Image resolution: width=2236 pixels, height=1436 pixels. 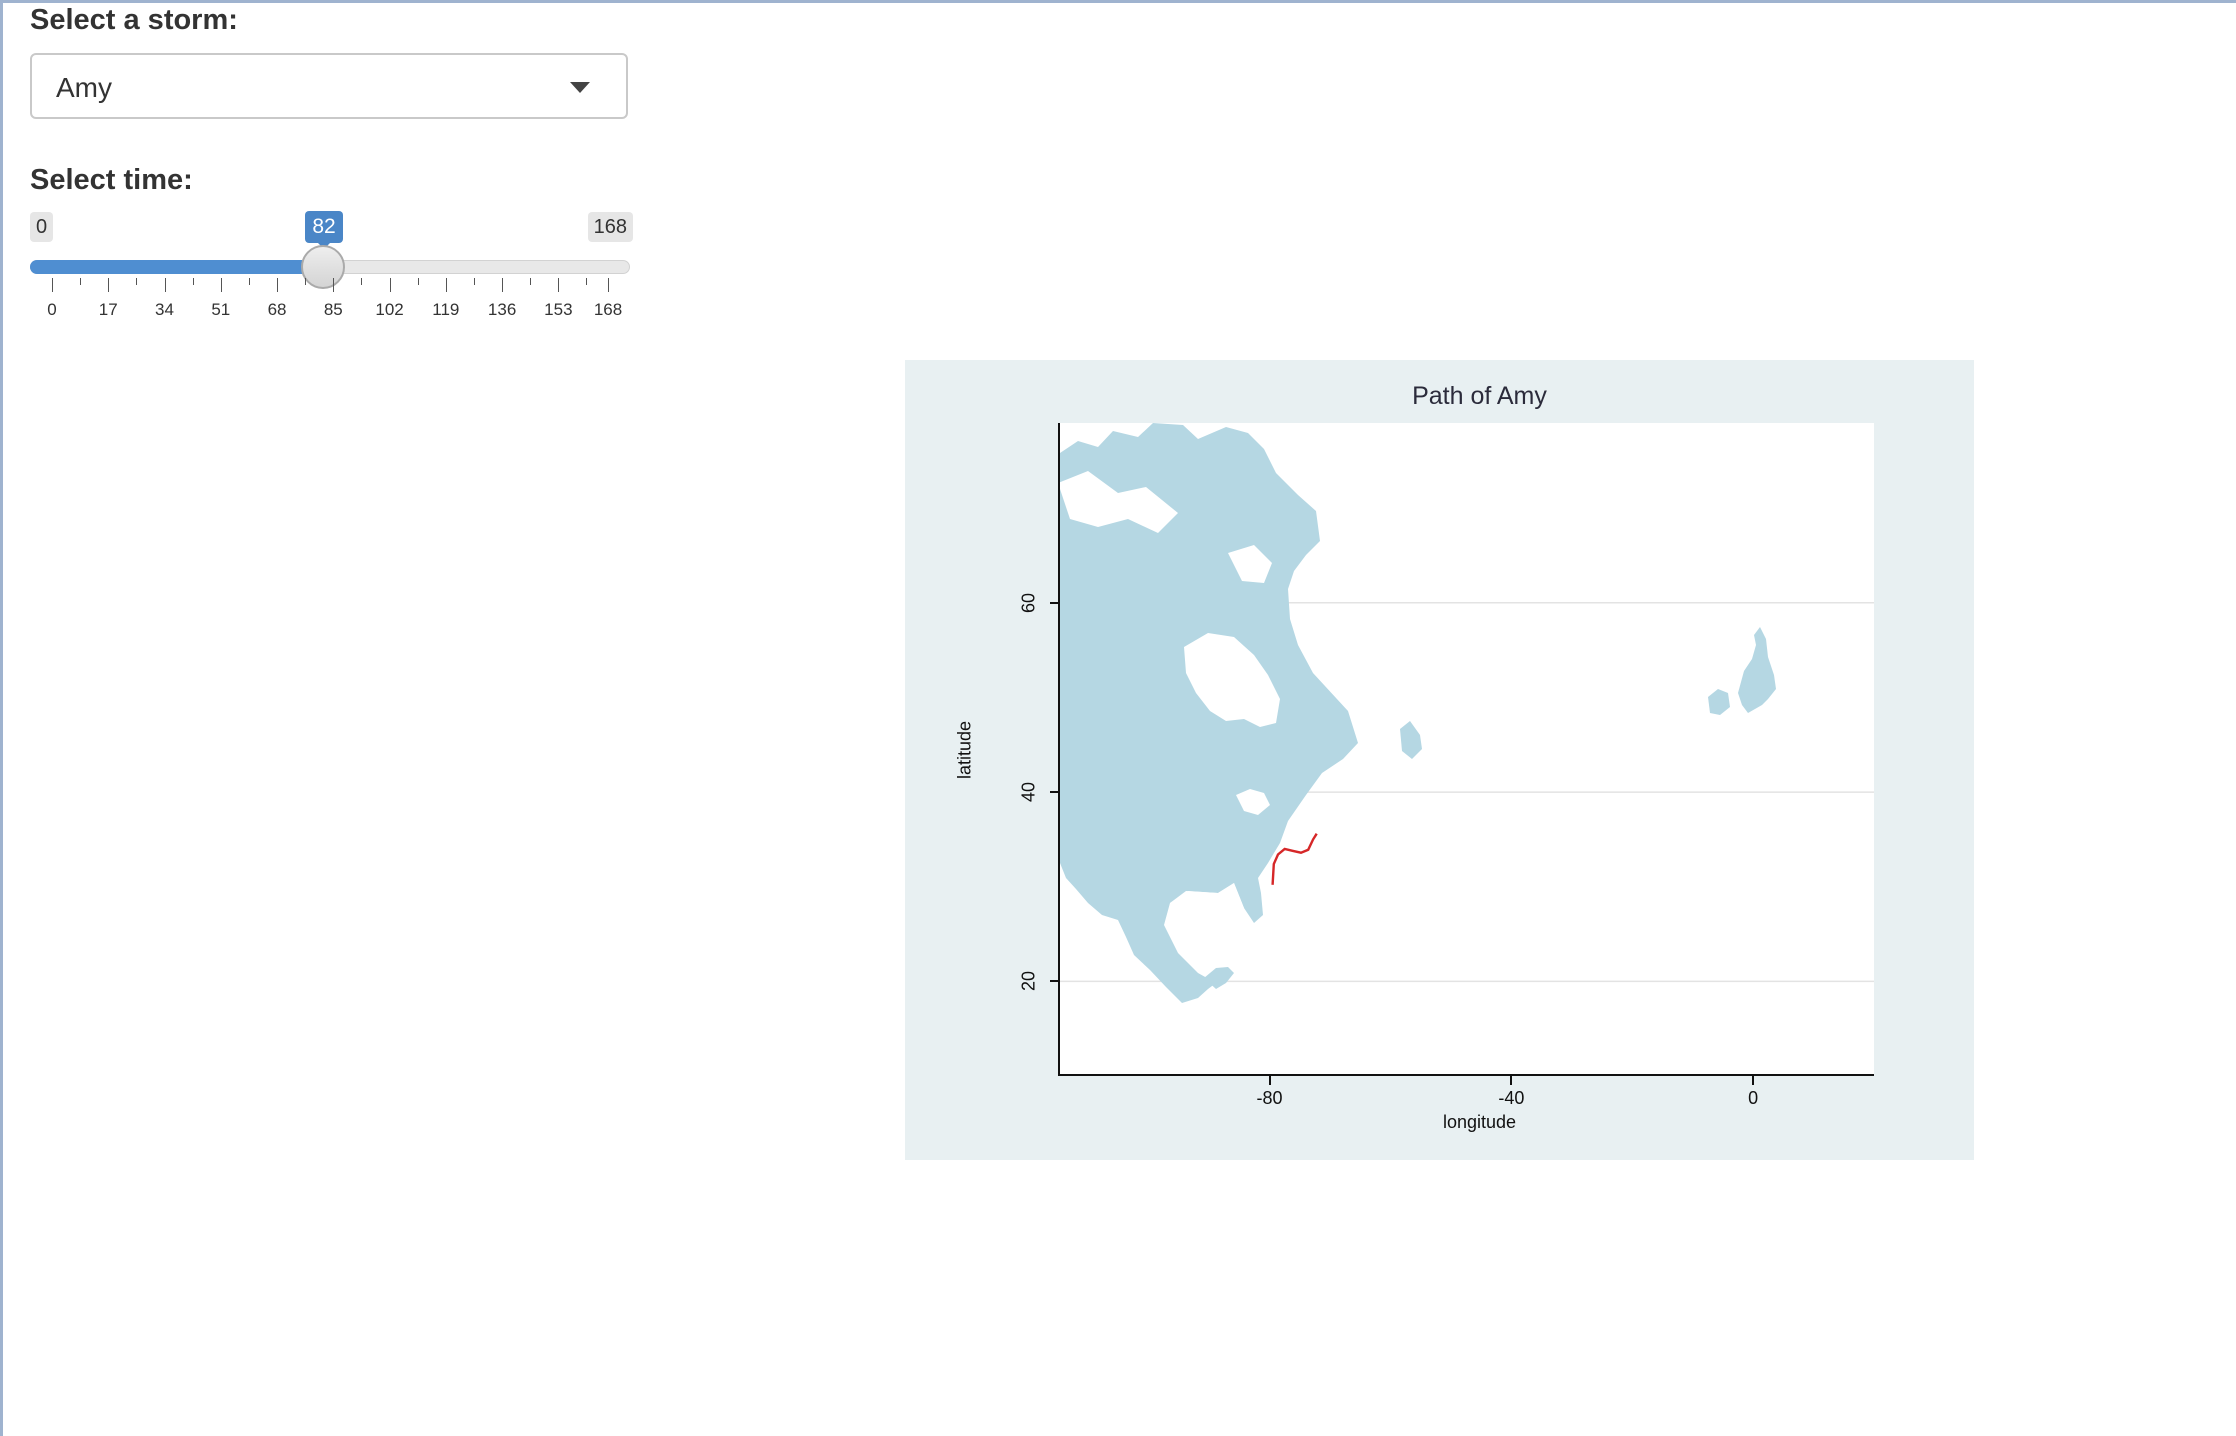 I want to click on map-svg, so click(x=1466, y=713).